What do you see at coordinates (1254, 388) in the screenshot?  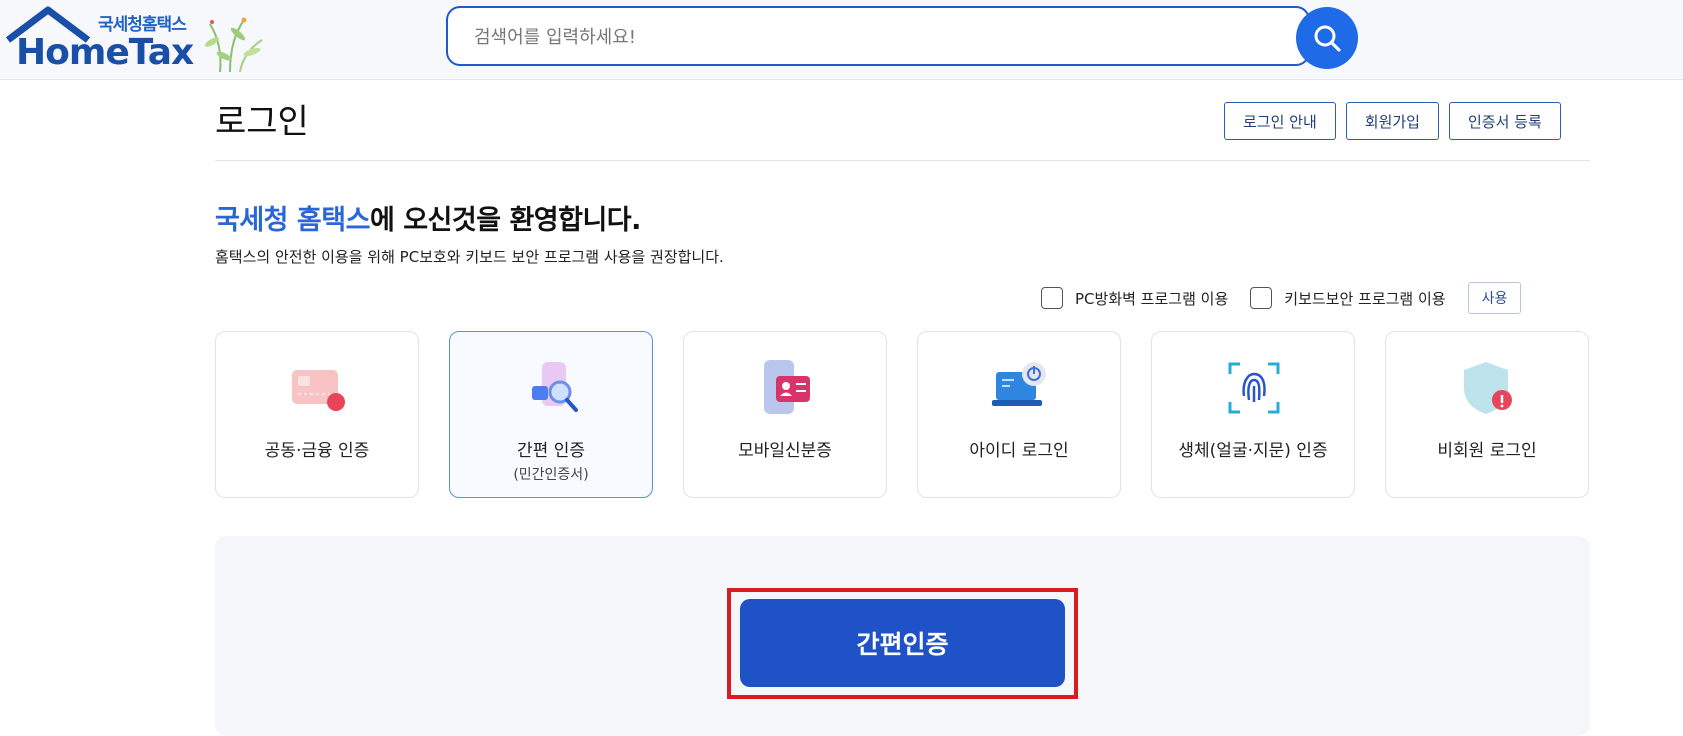 I see `fingerprint-icon` at bounding box center [1254, 388].